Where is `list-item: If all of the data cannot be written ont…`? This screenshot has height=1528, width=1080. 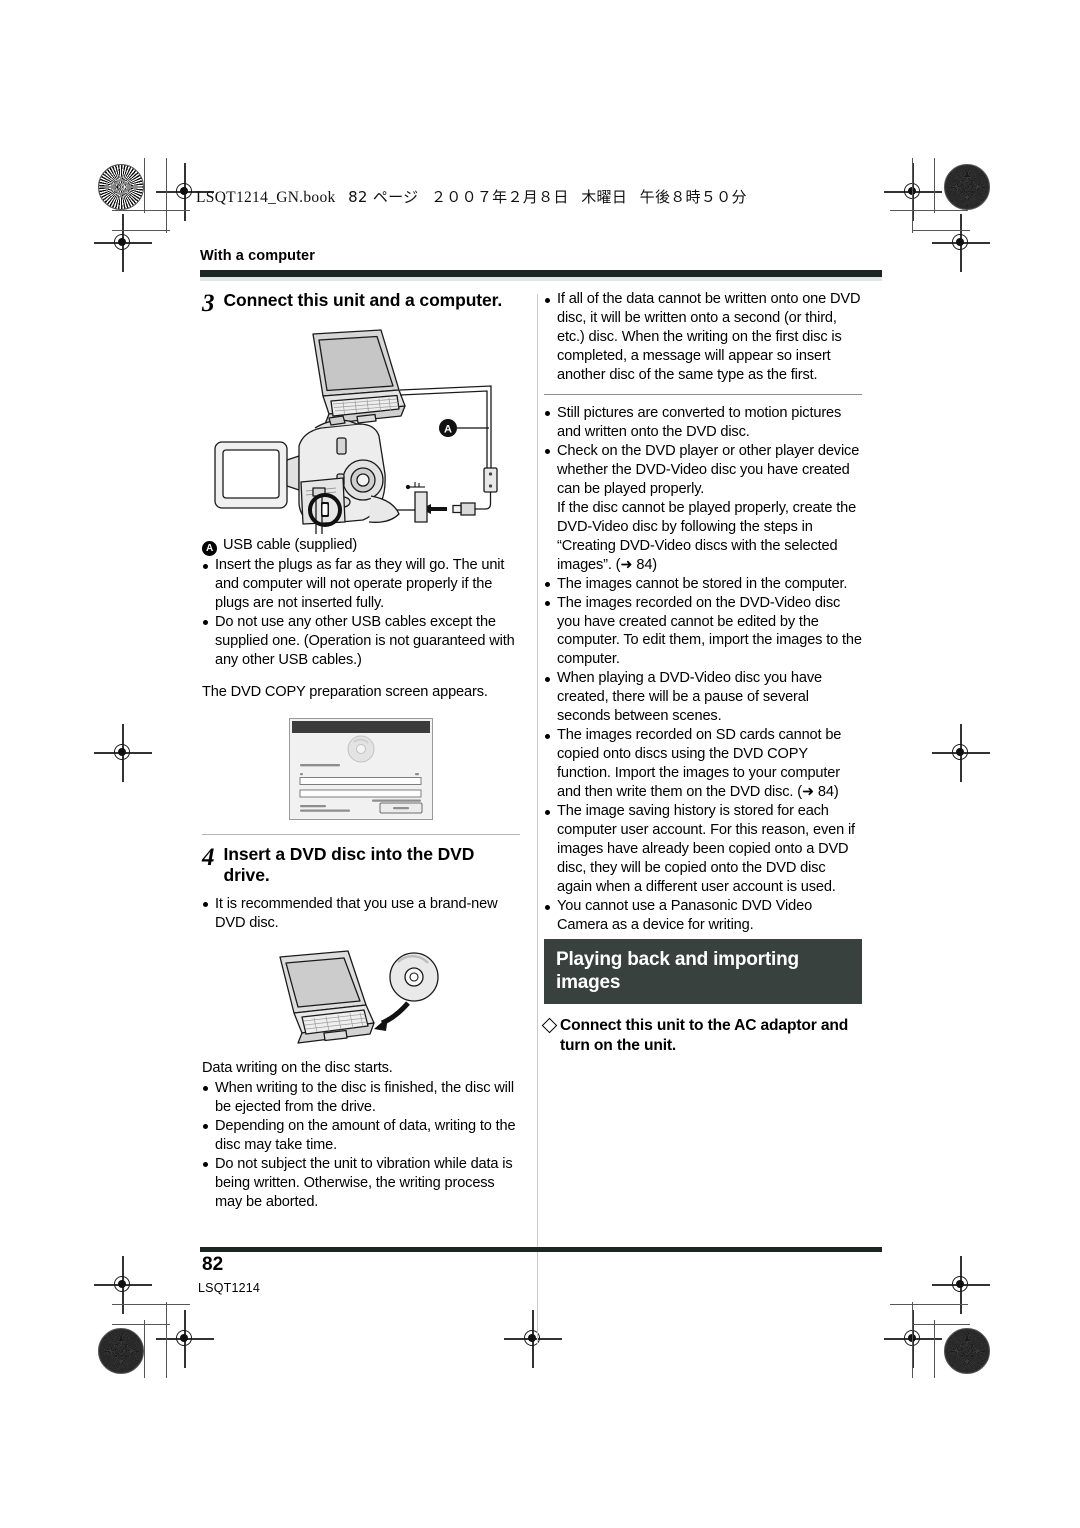 list-item: If all of the data cannot be written ont… is located at coordinates (703, 337).